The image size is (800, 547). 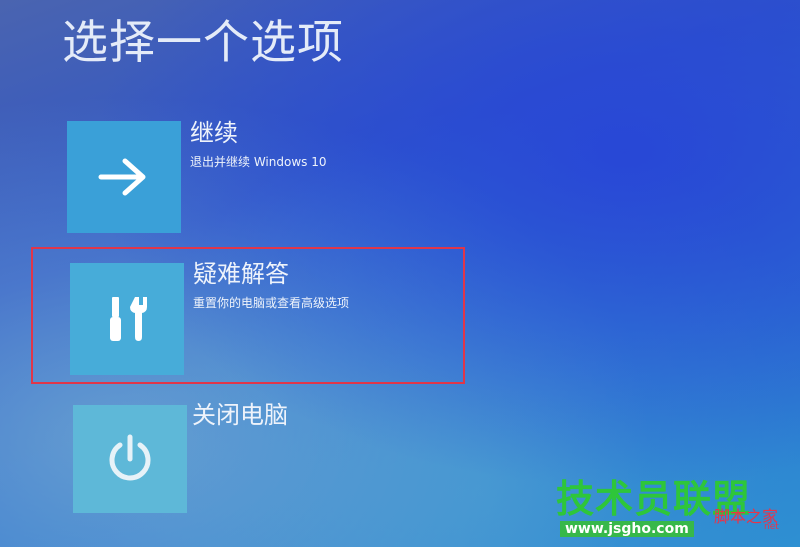 I want to click on option-description: 退出并继续 Windows 10, so click(x=258, y=162).